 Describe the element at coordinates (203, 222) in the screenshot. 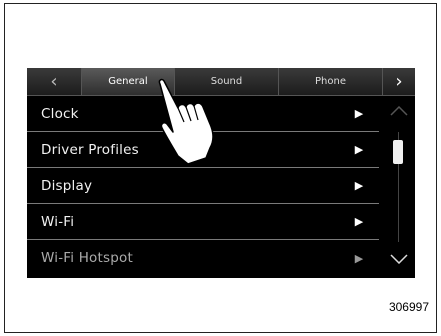

I see `menu-item-wifi: Wi-Fi ▶` at that location.